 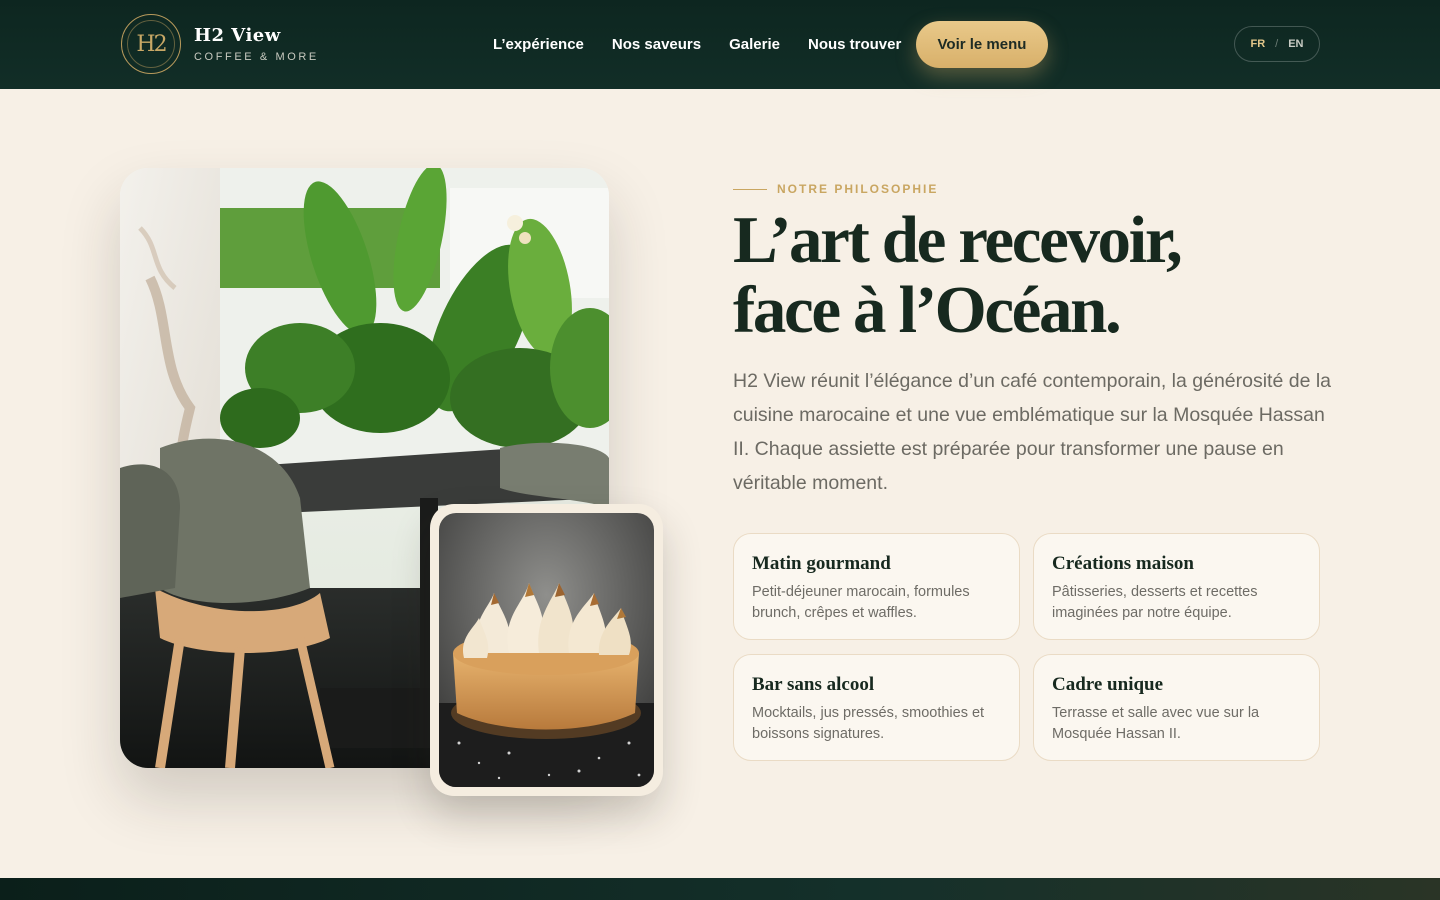 I want to click on section-eyebrow: NOTRE PHILOSOPHIE, so click(x=835, y=189).